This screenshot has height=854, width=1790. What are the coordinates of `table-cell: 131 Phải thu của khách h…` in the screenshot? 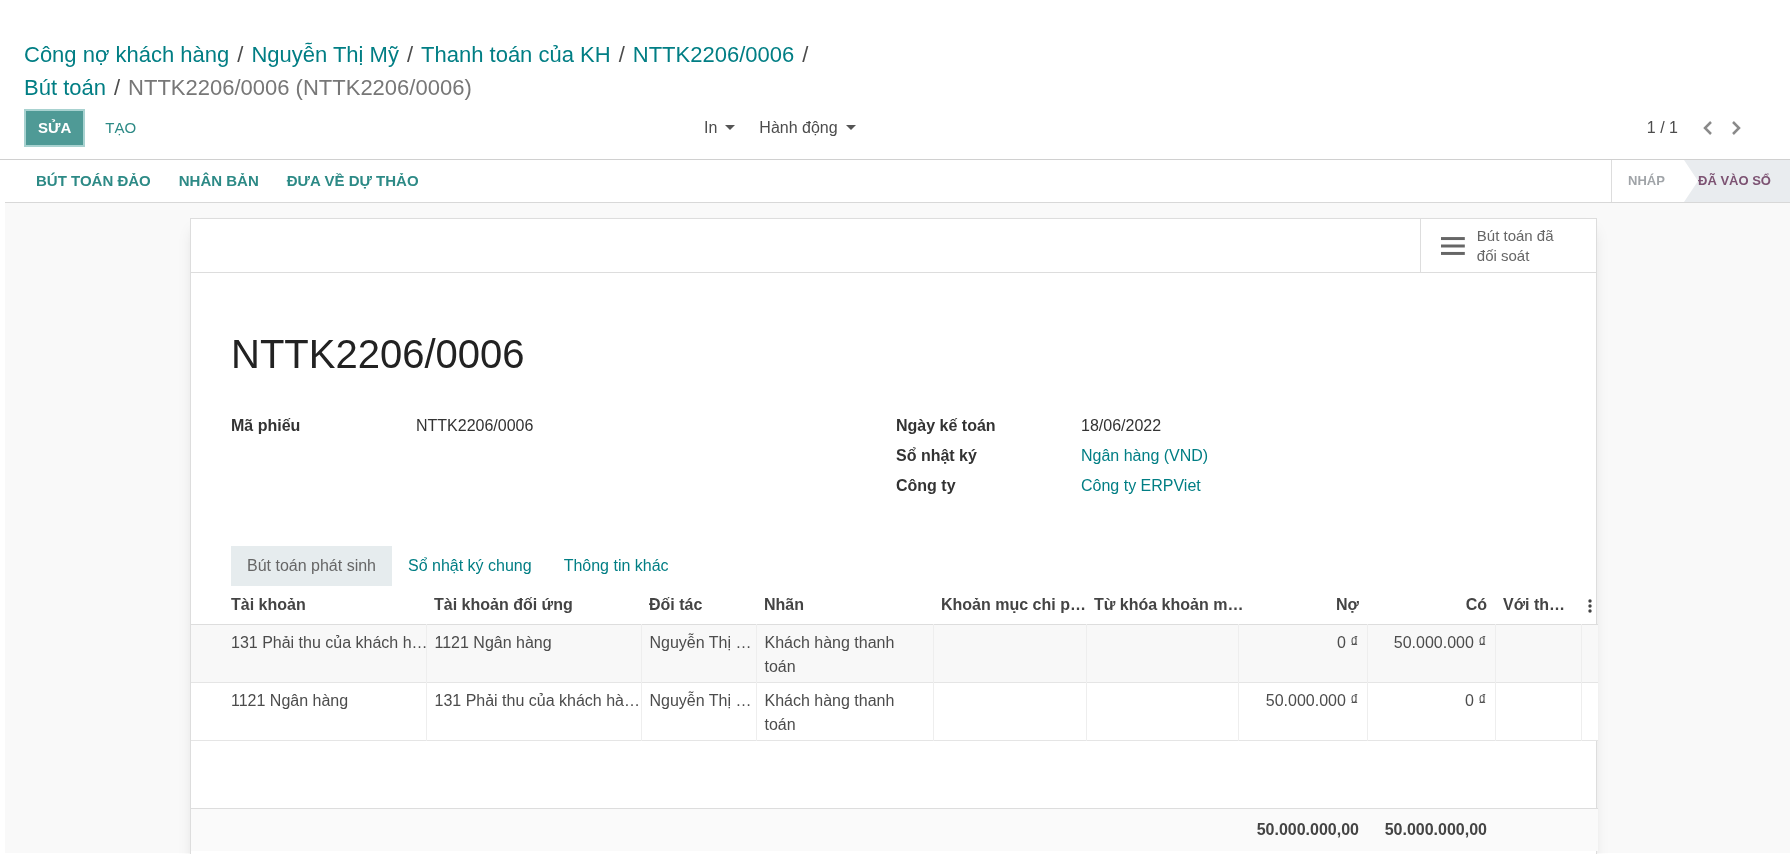 It's located at (329, 642).